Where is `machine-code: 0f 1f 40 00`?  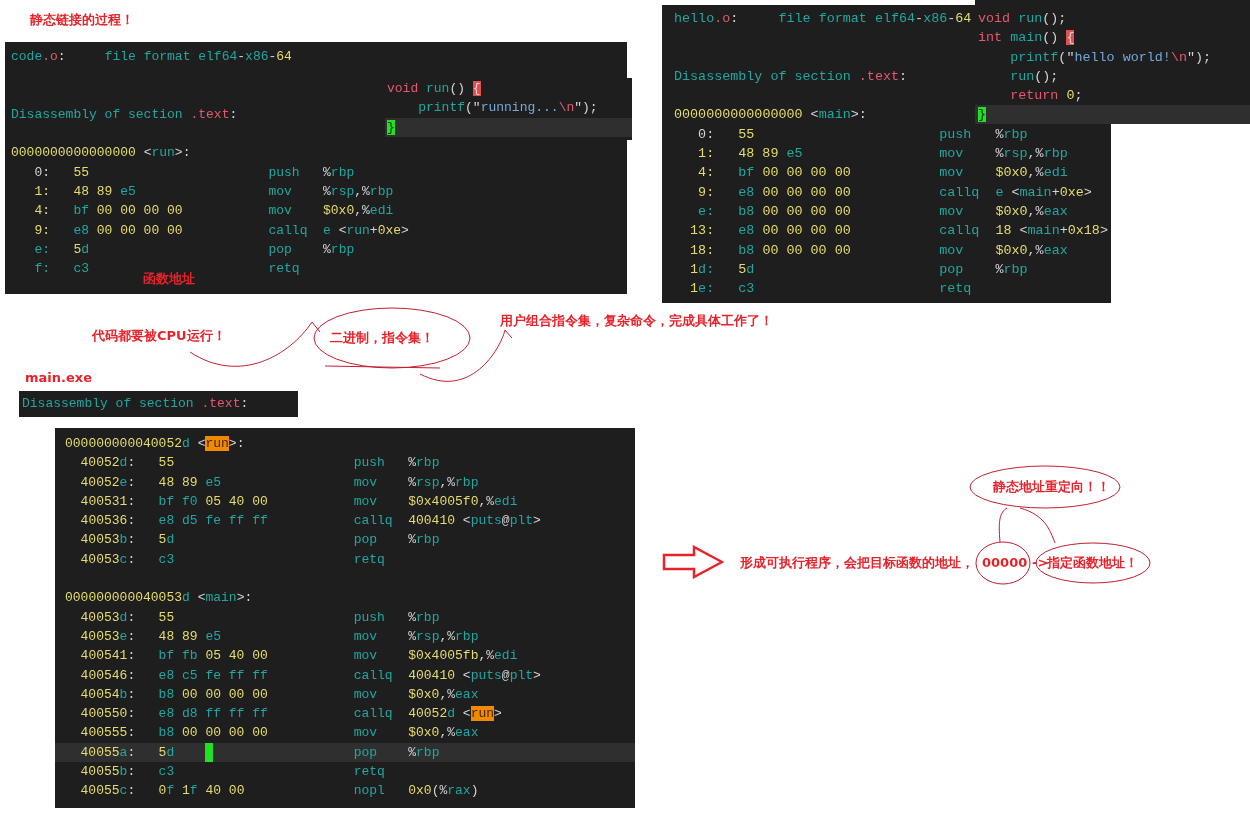
machine-code: 0f 1f 40 00 is located at coordinates (201, 791).